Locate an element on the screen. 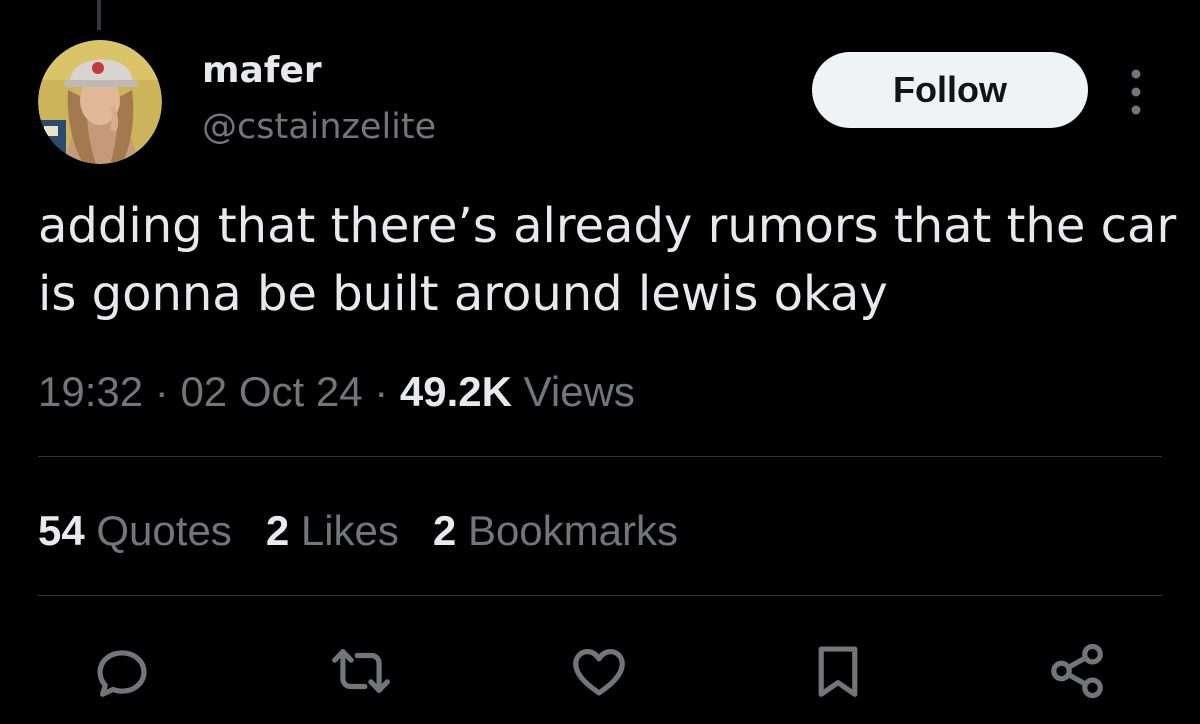 This screenshot has height=724, width=1200. tweet-meta: 19:32 · 02 Oct 24 · 49.2K Views is located at coordinates (336, 392).